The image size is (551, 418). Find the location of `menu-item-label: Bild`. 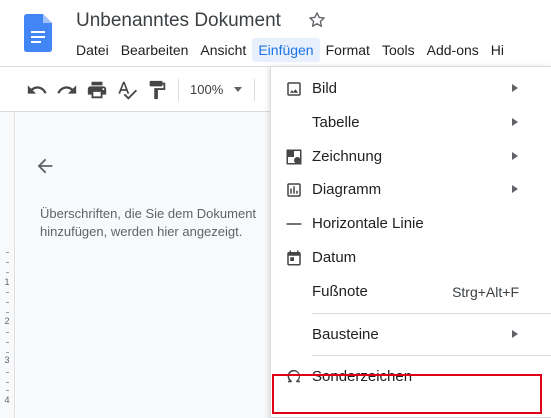

menu-item-label: Bild is located at coordinates (325, 88).